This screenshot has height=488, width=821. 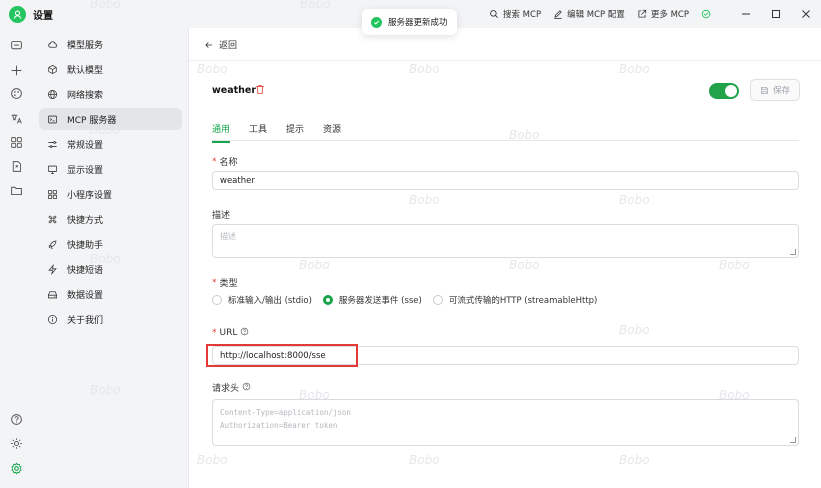 I want to click on type-option-sse: 服务器发送事件 (sse), so click(x=372, y=300).